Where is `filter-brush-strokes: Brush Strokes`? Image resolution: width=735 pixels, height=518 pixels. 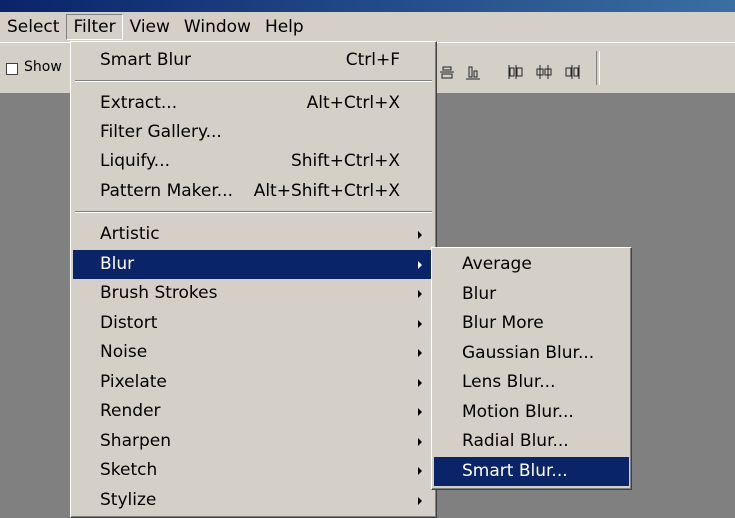 filter-brush-strokes: Brush Strokes is located at coordinates (253, 293).